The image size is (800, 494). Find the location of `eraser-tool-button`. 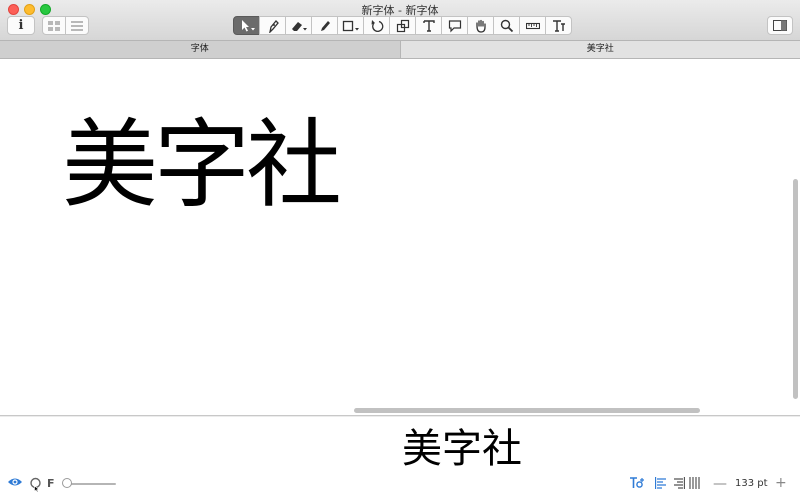

eraser-tool-button is located at coordinates (298, 25).